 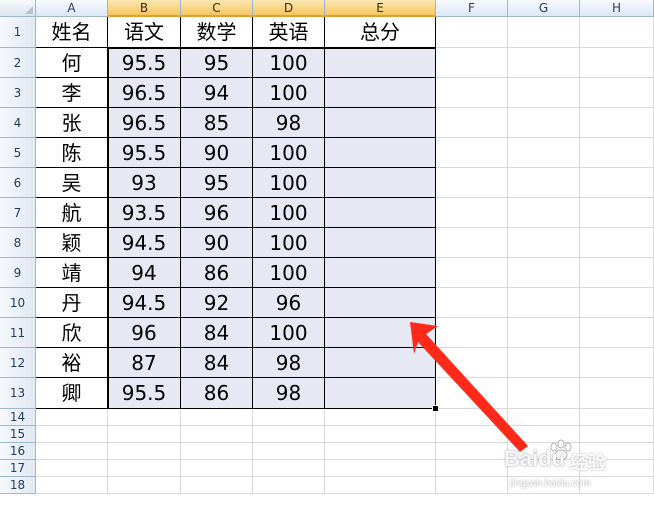 What do you see at coordinates (217, 417) in the screenshot?
I see `cell-c14` at bounding box center [217, 417].